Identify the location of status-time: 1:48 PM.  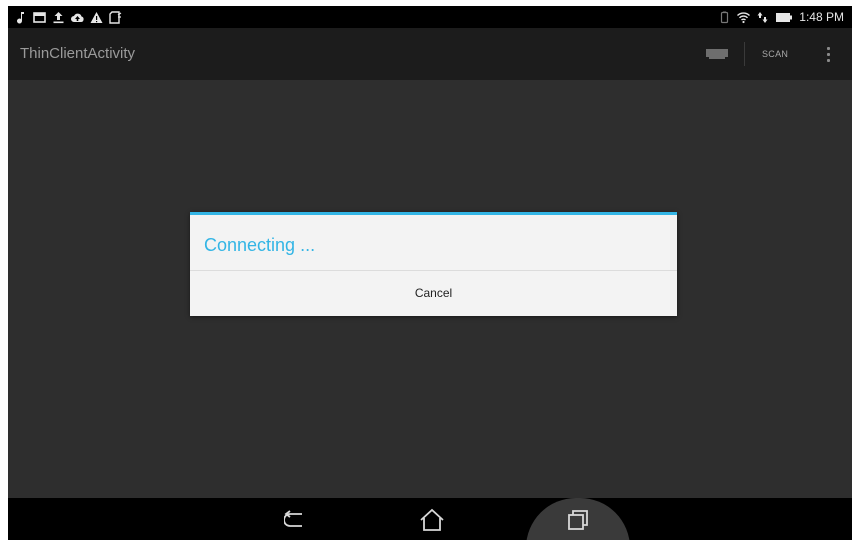
(821, 17).